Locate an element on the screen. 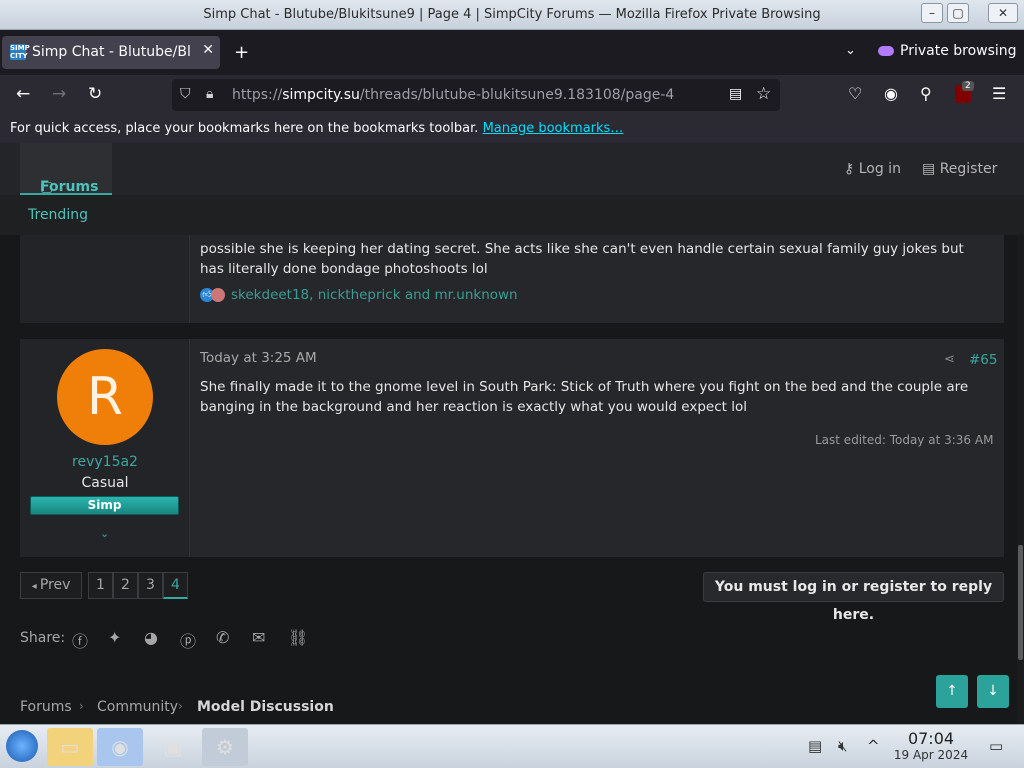  active-tab: SIMP CITY Simp Chat - Blutube/Bluk ✕ is located at coordinates (111, 52).